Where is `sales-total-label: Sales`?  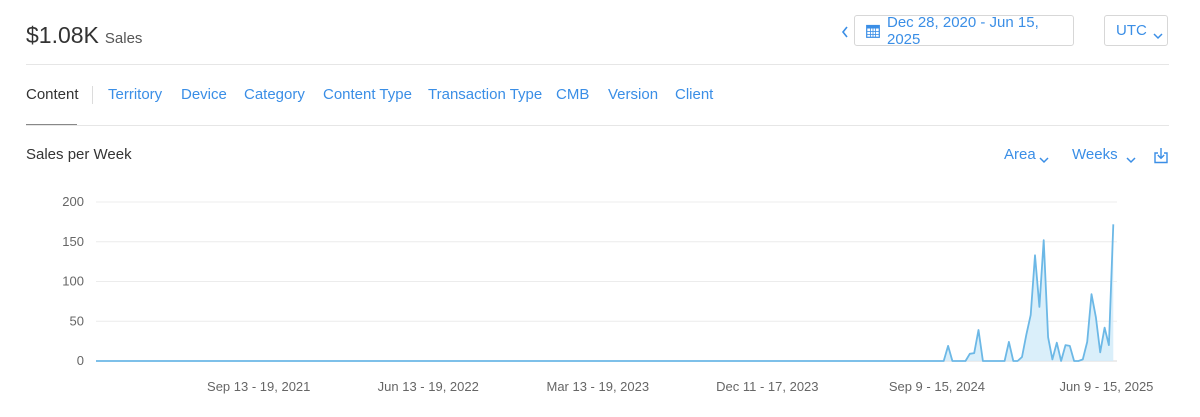 sales-total-label: Sales is located at coordinates (123, 38).